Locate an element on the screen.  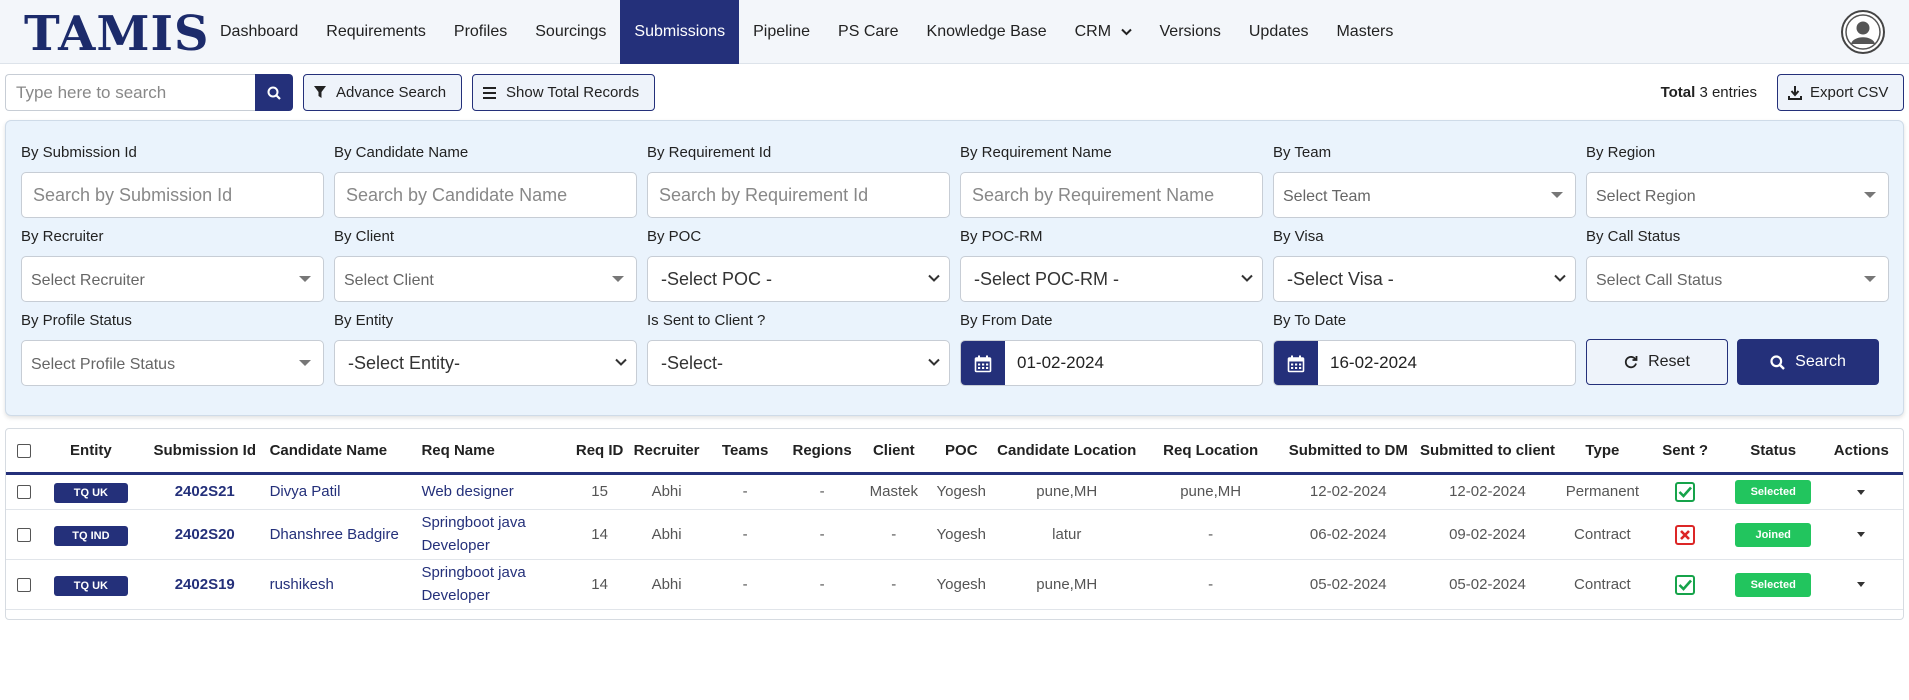
nav-ps-care: PS Care is located at coordinates (868, 32).